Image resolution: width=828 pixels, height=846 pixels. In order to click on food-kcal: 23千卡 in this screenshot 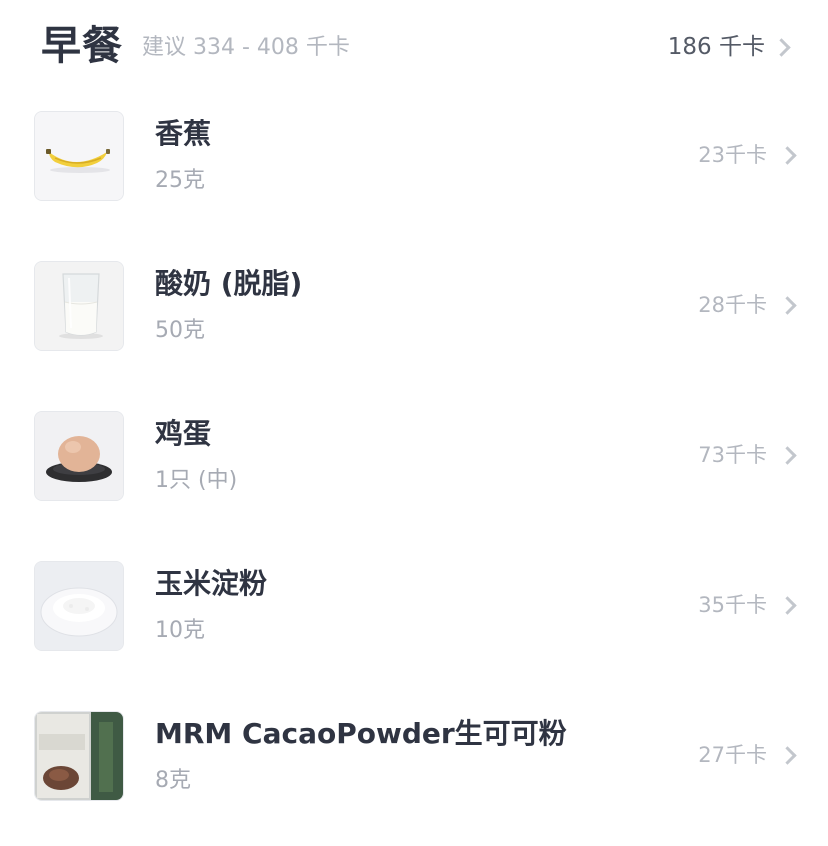, I will do `click(732, 155)`.